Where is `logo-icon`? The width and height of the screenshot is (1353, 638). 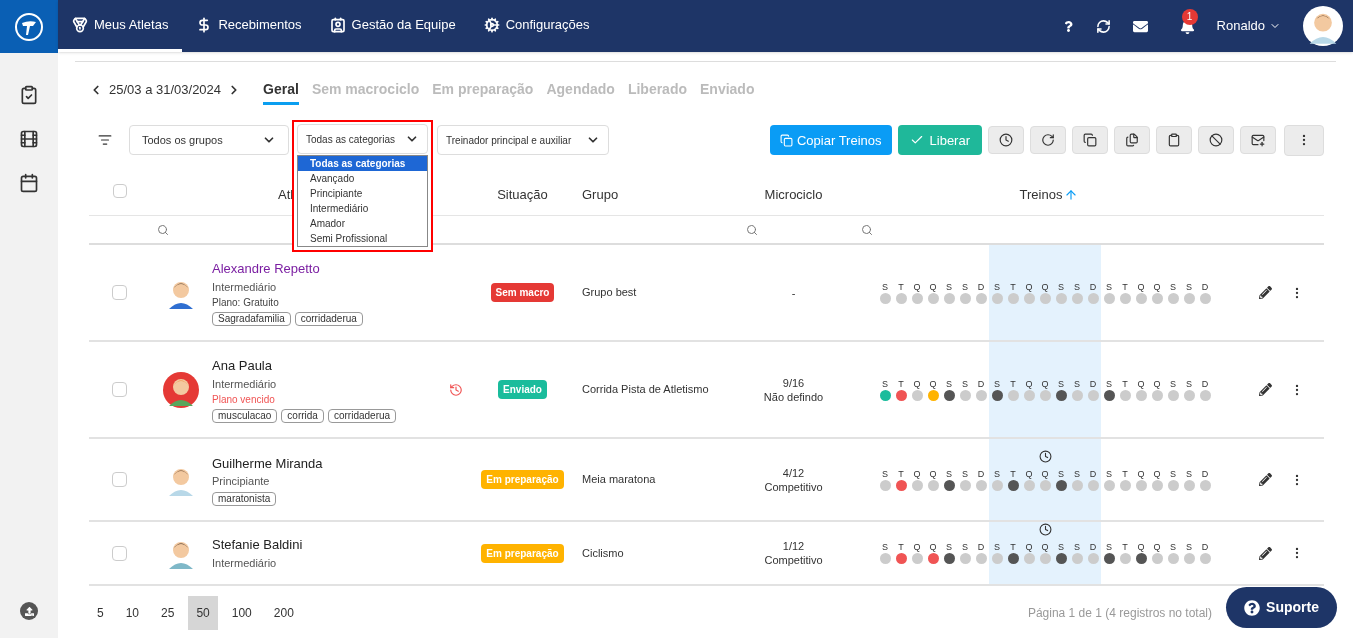
logo-icon is located at coordinates (29, 26).